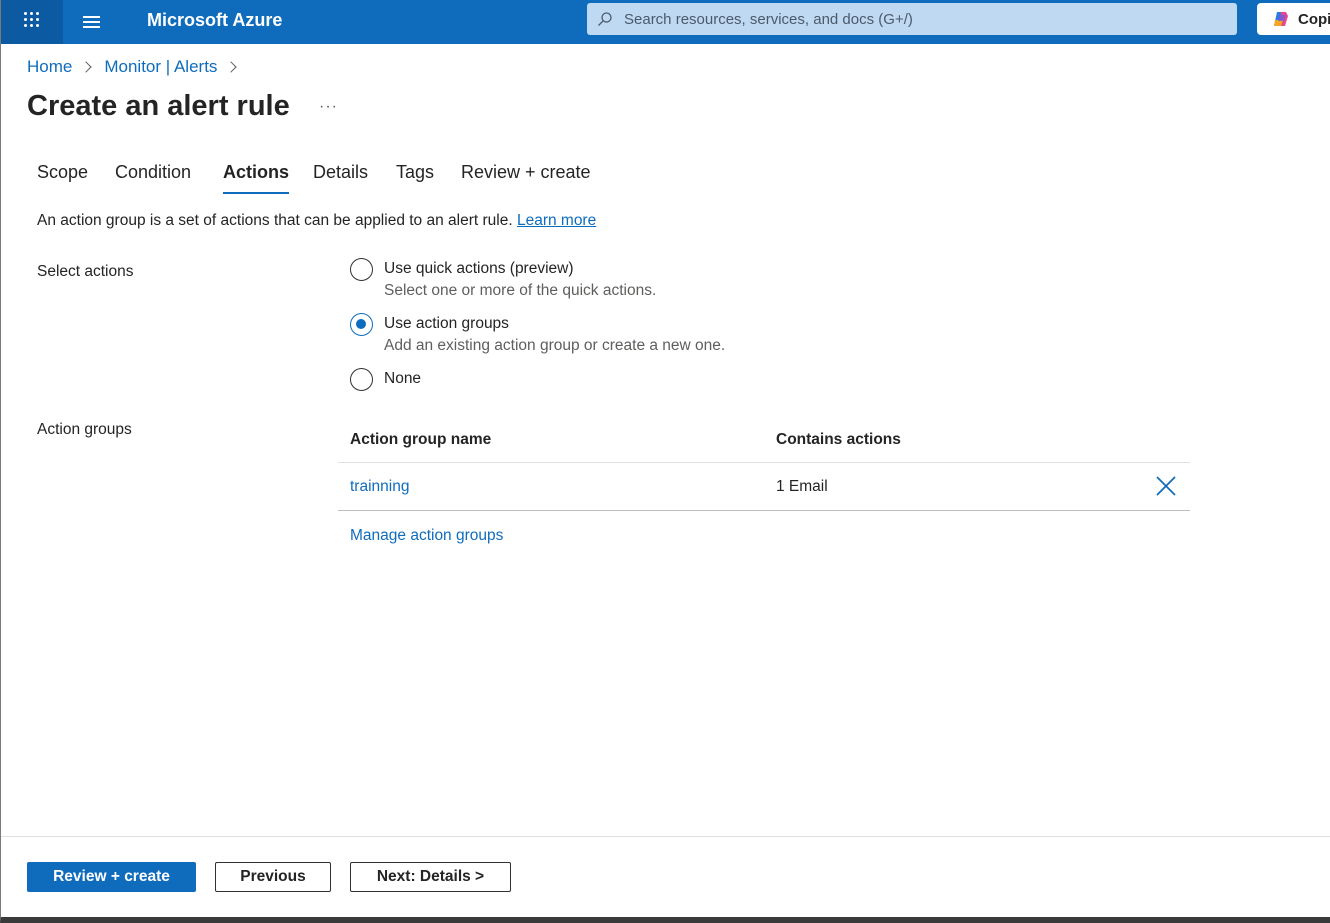  I want to click on tab-condition: Condition, so click(153, 172).